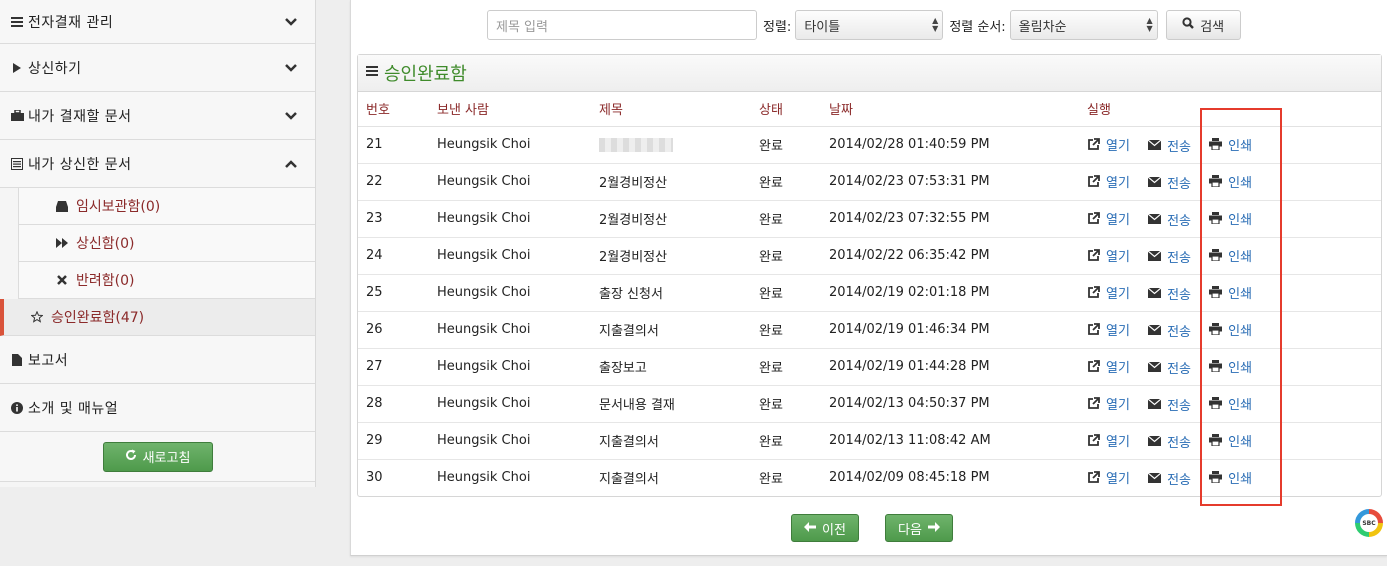 The width and height of the screenshot is (1387, 566). Describe the element at coordinates (157, 456) in the screenshot. I see `refresh-button: 새로고침` at that location.